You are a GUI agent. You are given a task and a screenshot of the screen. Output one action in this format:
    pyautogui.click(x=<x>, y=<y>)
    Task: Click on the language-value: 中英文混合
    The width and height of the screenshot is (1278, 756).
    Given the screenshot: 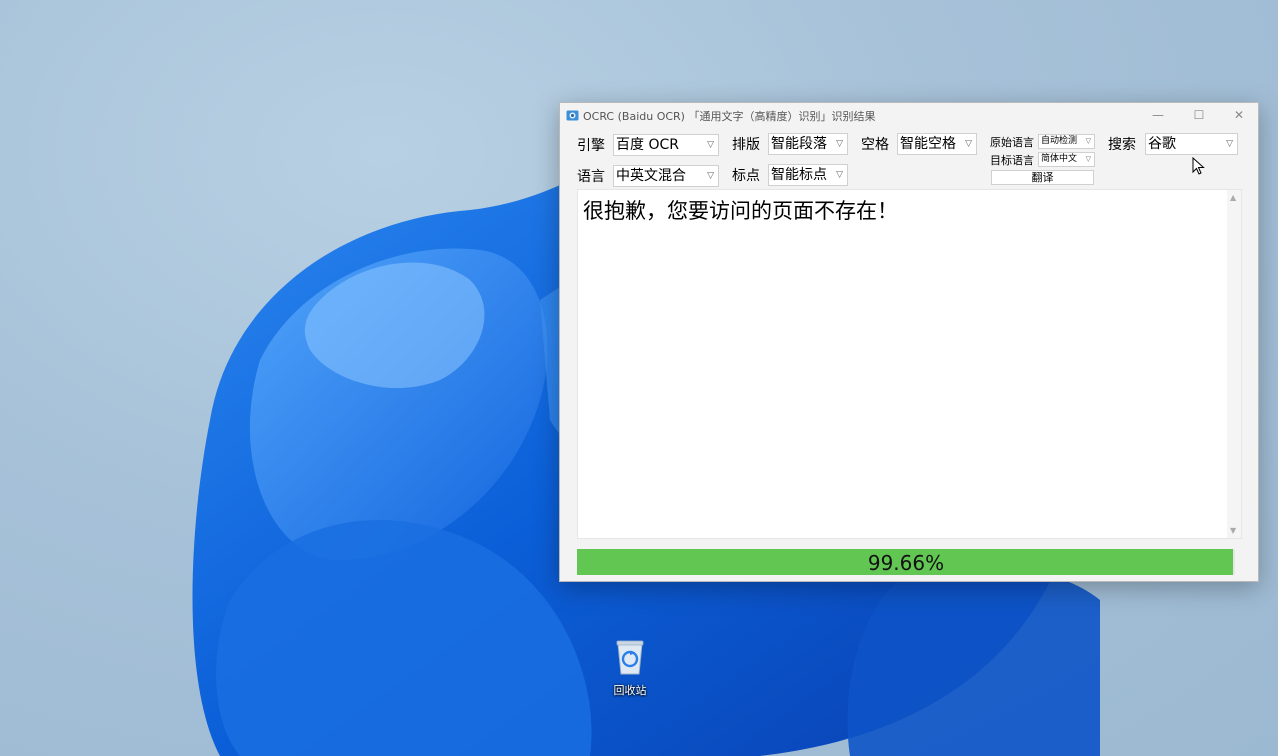 What is the action you would take?
    pyautogui.click(x=651, y=176)
    